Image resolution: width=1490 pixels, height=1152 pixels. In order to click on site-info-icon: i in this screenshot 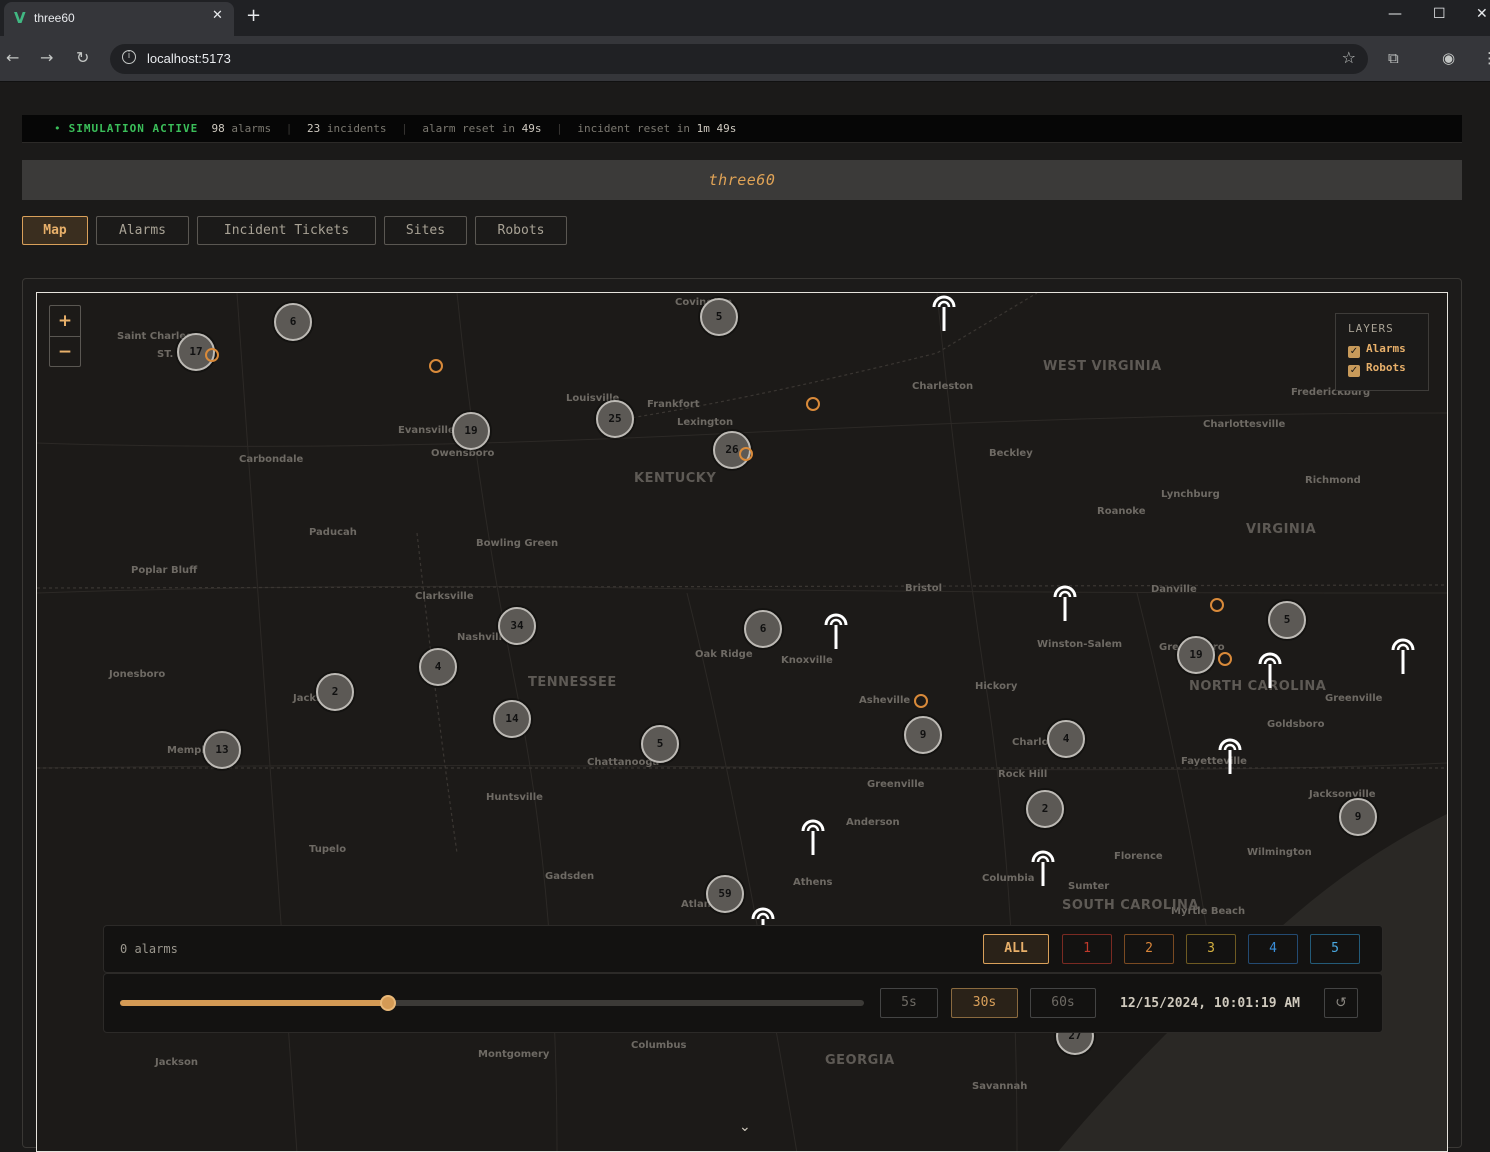, I will do `click(129, 57)`.